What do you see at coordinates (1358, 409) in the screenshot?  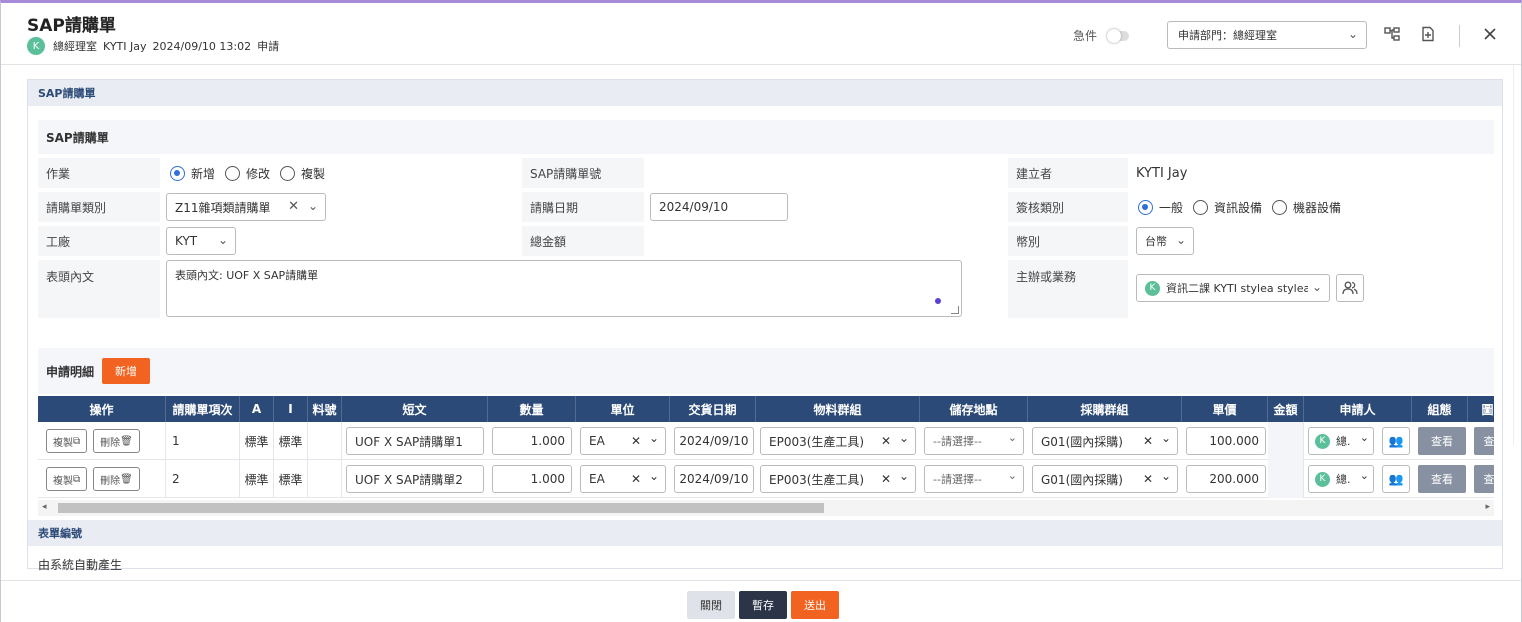 I see `col-applicant: 申請人` at bounding box center [1358, 409].